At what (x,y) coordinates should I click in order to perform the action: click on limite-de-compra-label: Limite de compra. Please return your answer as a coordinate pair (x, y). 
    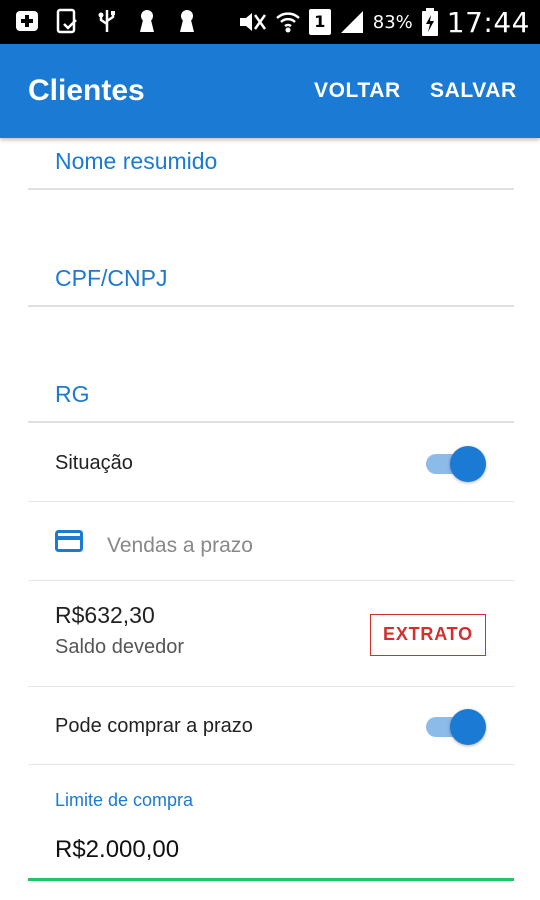
    Looking at the image, I should click on (124, 800).